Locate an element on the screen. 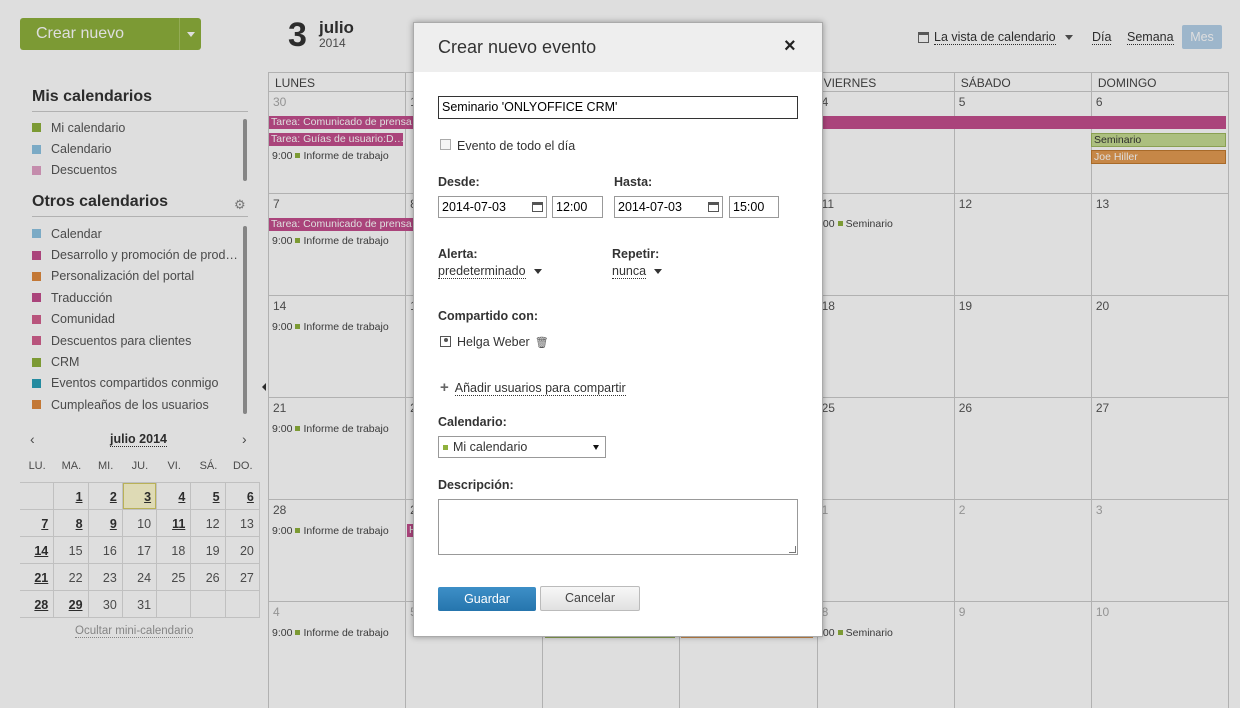 The height and width of the screenshot is (708, 1240). from-time-input: 12:00 is located at coordinates (577, 207).